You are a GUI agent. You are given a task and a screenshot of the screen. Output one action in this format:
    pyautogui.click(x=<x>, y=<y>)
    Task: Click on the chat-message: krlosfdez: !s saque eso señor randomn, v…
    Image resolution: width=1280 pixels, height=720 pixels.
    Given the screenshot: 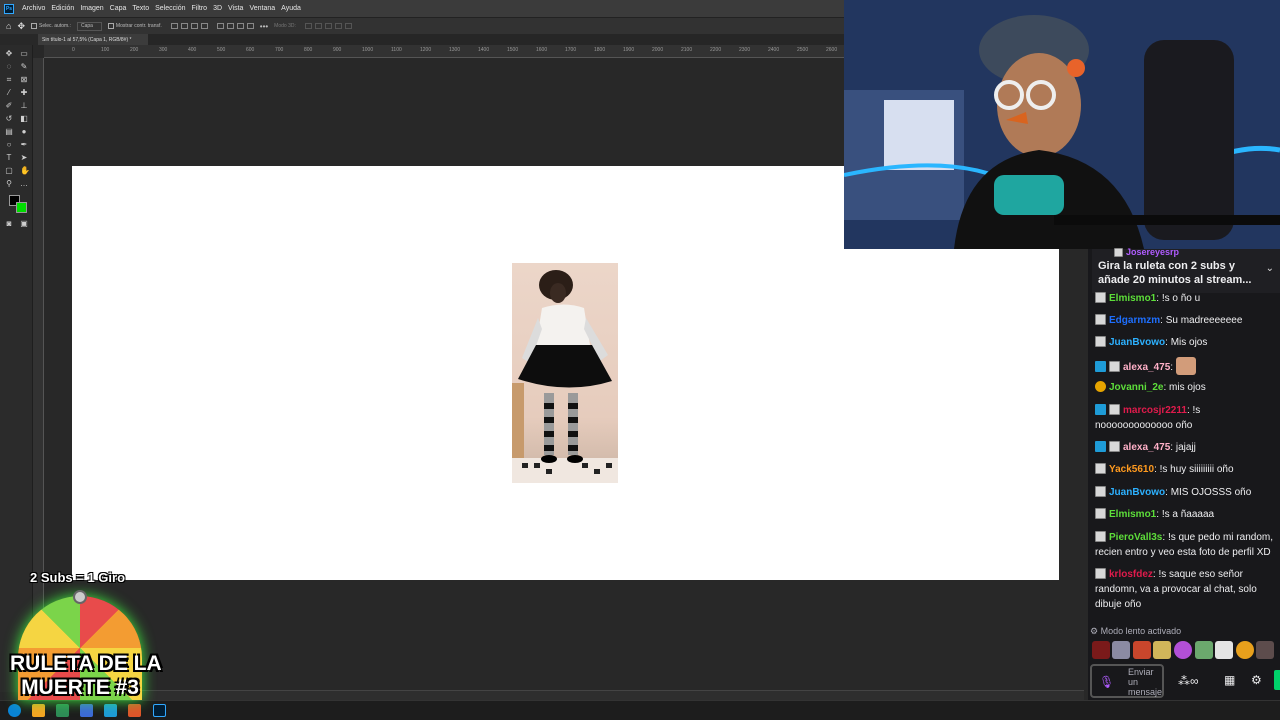 What is the action you would take?
    pyautogui.click(x=1187, y=589)
    